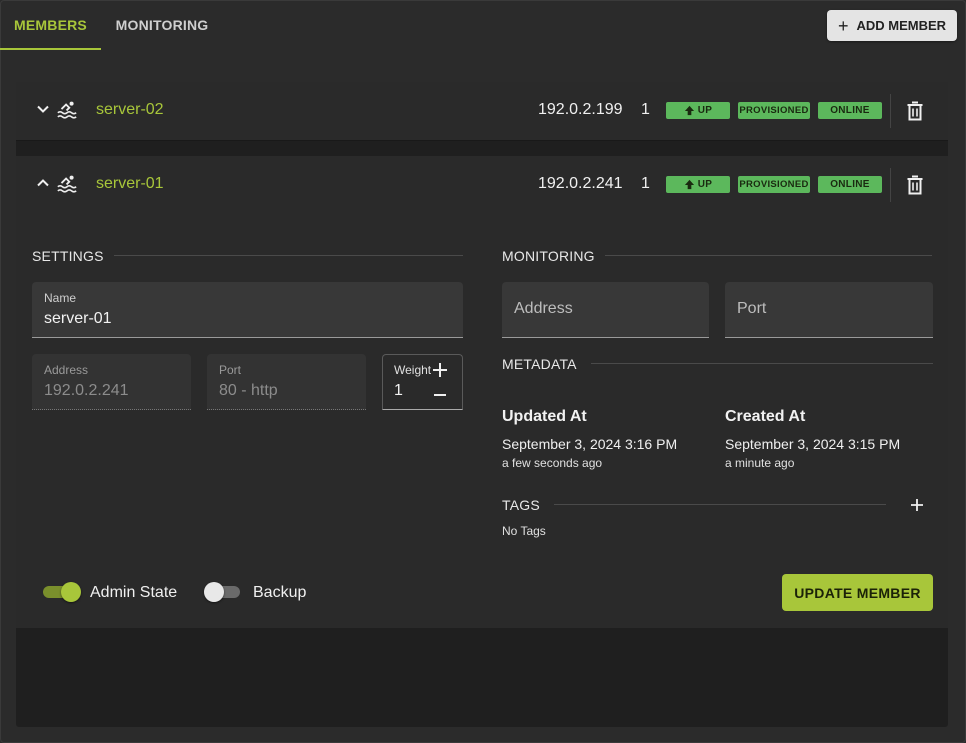  I want to click on name-label: Name, so click(60, 298).